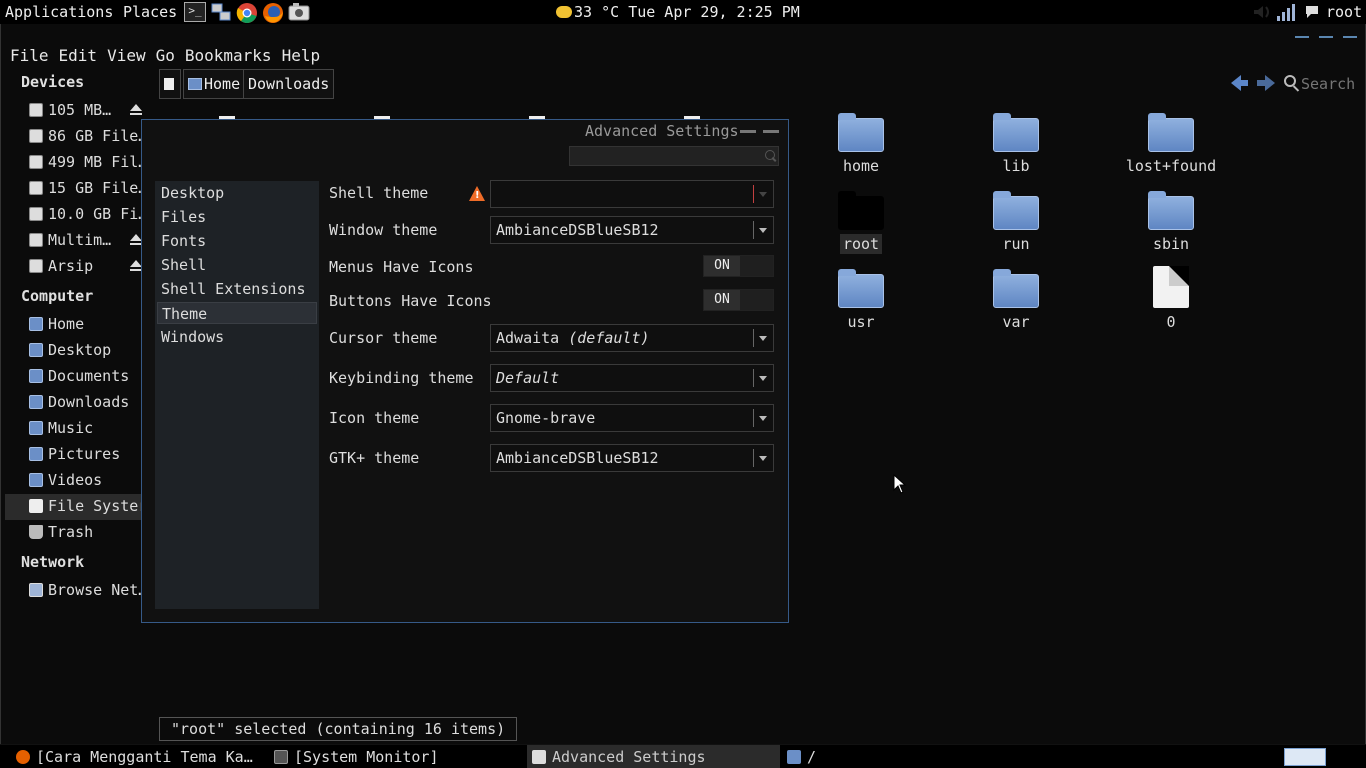 The width and height of the screenshot is (1366, 768). I want to click on gtk-theme-combo: AmbianceDSBlueSB12, so click(632, 458).